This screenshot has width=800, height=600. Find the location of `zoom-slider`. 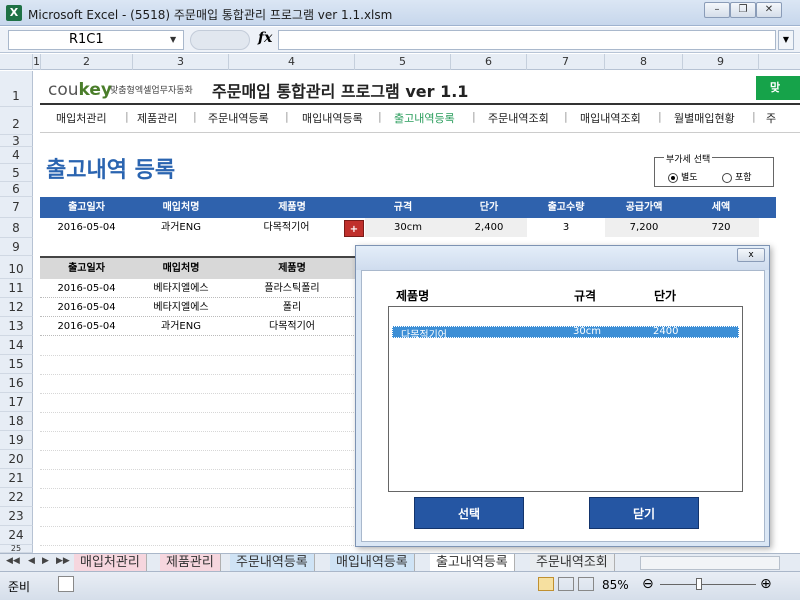

zoom-slider is located at coordinates (708, 584).